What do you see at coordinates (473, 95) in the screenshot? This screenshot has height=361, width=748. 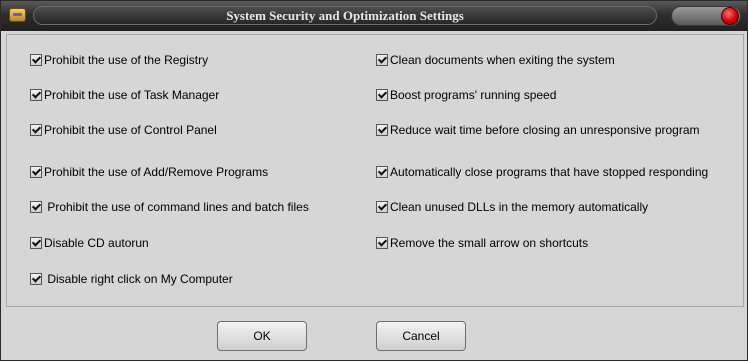 I see `option-label: Boost programs' running speed` at bounding box center [473, 95].